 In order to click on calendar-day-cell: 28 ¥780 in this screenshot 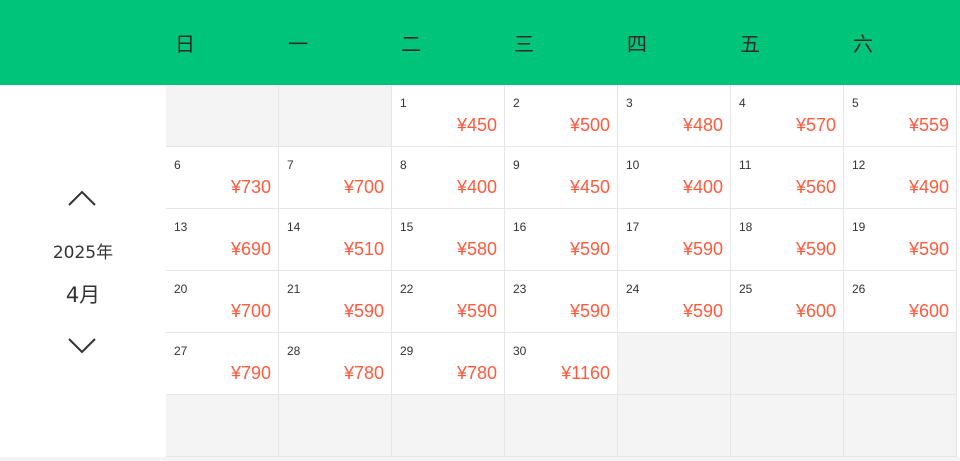, I will do `click(335, 364)`.